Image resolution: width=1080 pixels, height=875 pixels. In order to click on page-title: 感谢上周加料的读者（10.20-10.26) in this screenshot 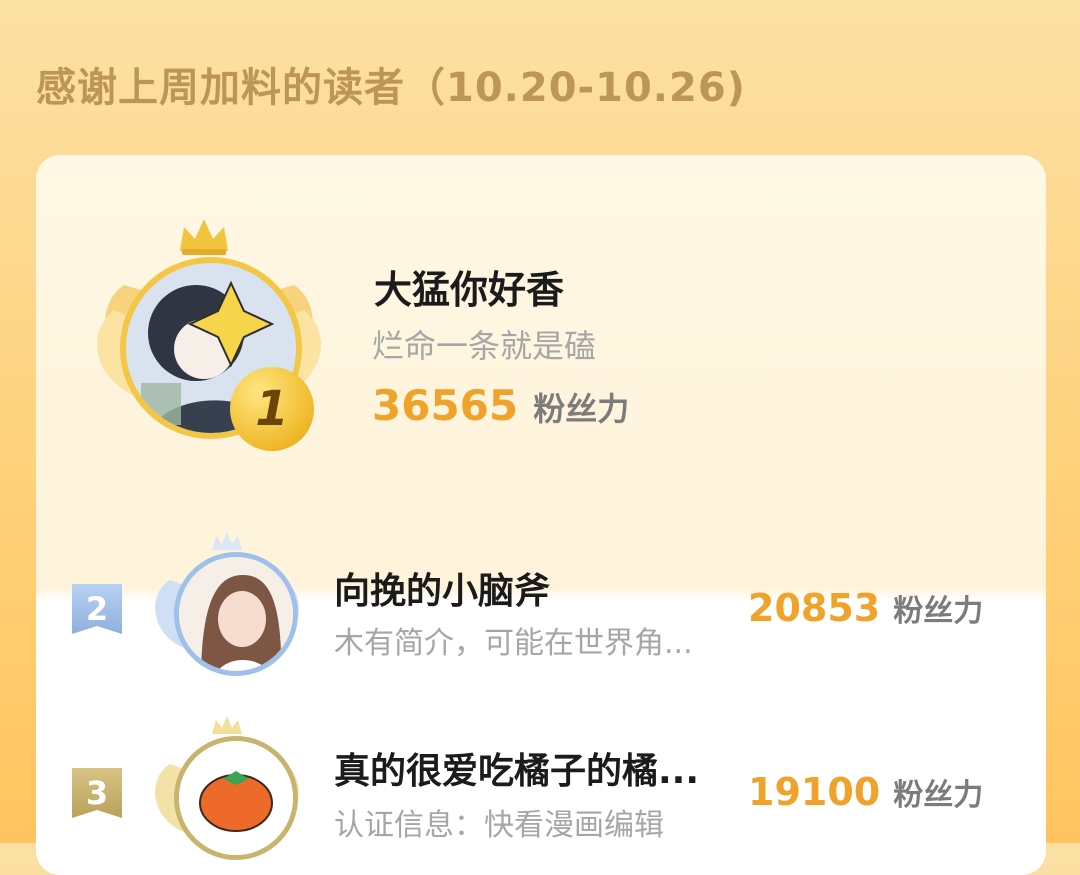, I will do `click(391, 88)`.